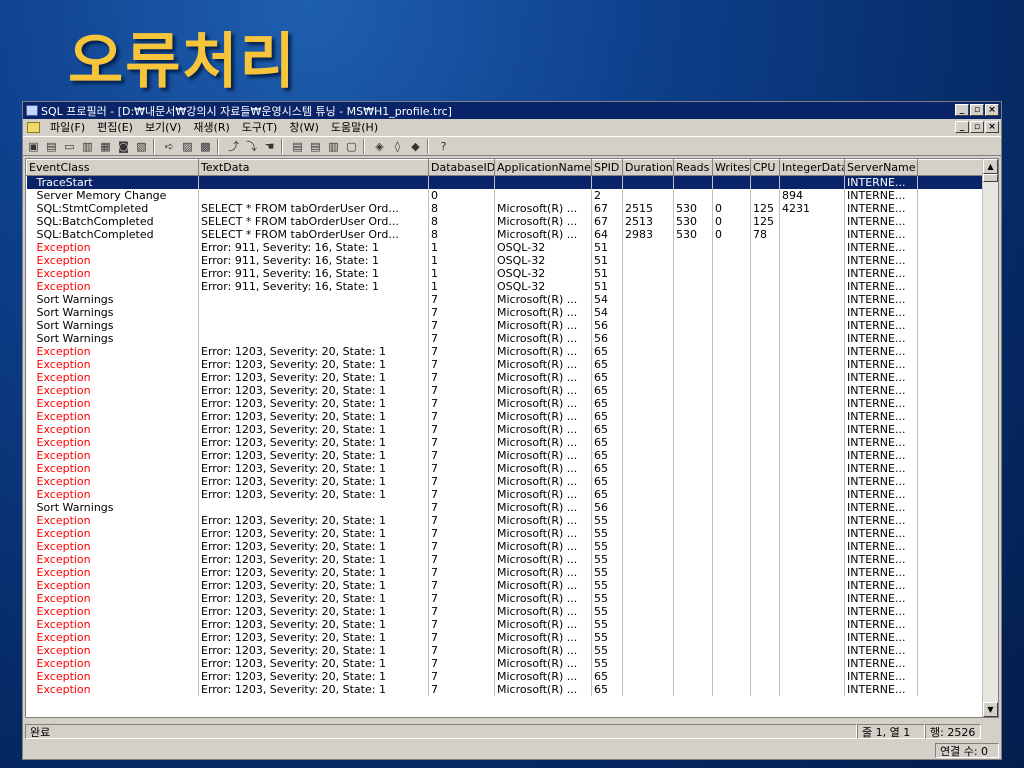 This screenshot has width=1024, height=768. I want to click on doc-close-button: ×, so click(992, 127).